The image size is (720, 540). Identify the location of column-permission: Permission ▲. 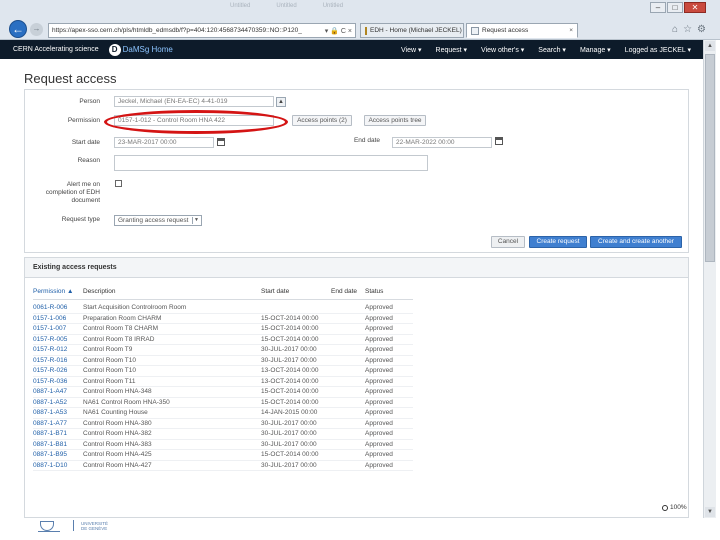
(53, 291).